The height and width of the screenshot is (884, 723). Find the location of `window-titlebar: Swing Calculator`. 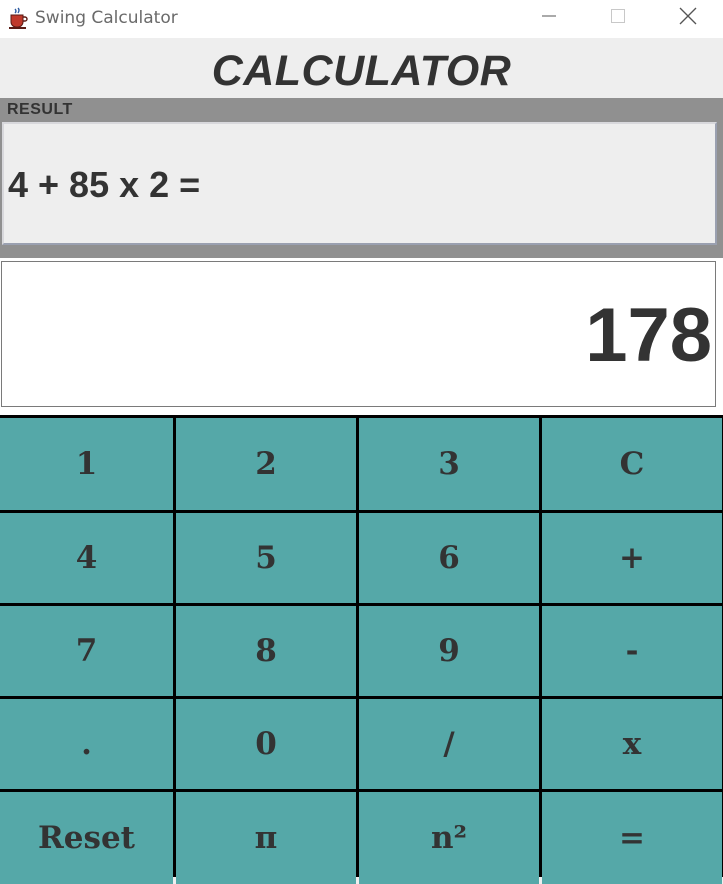

window-titlebar: Swing Calculator is located at coordinates (361, 19).